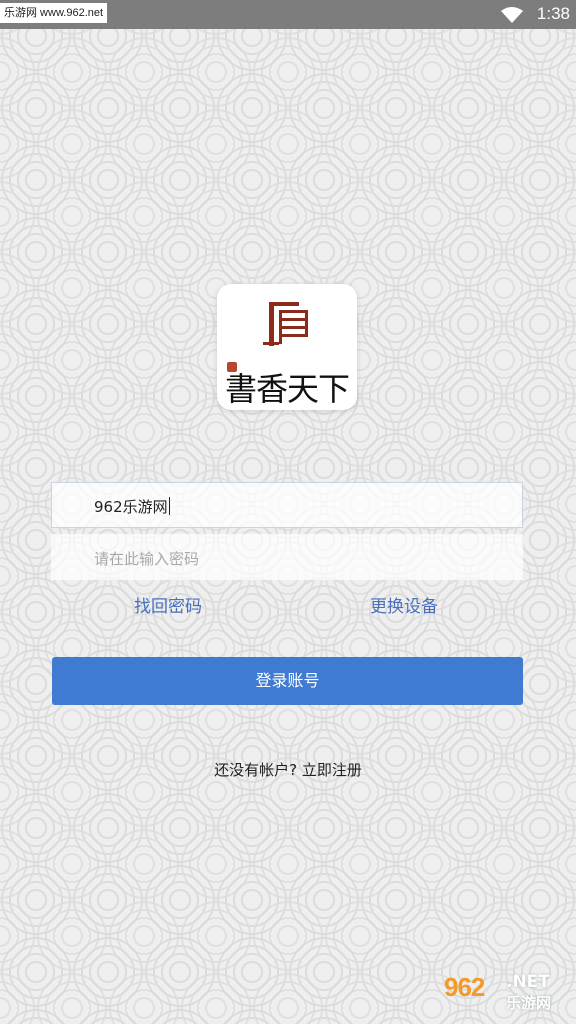  What do you see at coordinates (553, 13) in the screenshot?
I see `status-time: 1:38` at bounding box center [553, 13].